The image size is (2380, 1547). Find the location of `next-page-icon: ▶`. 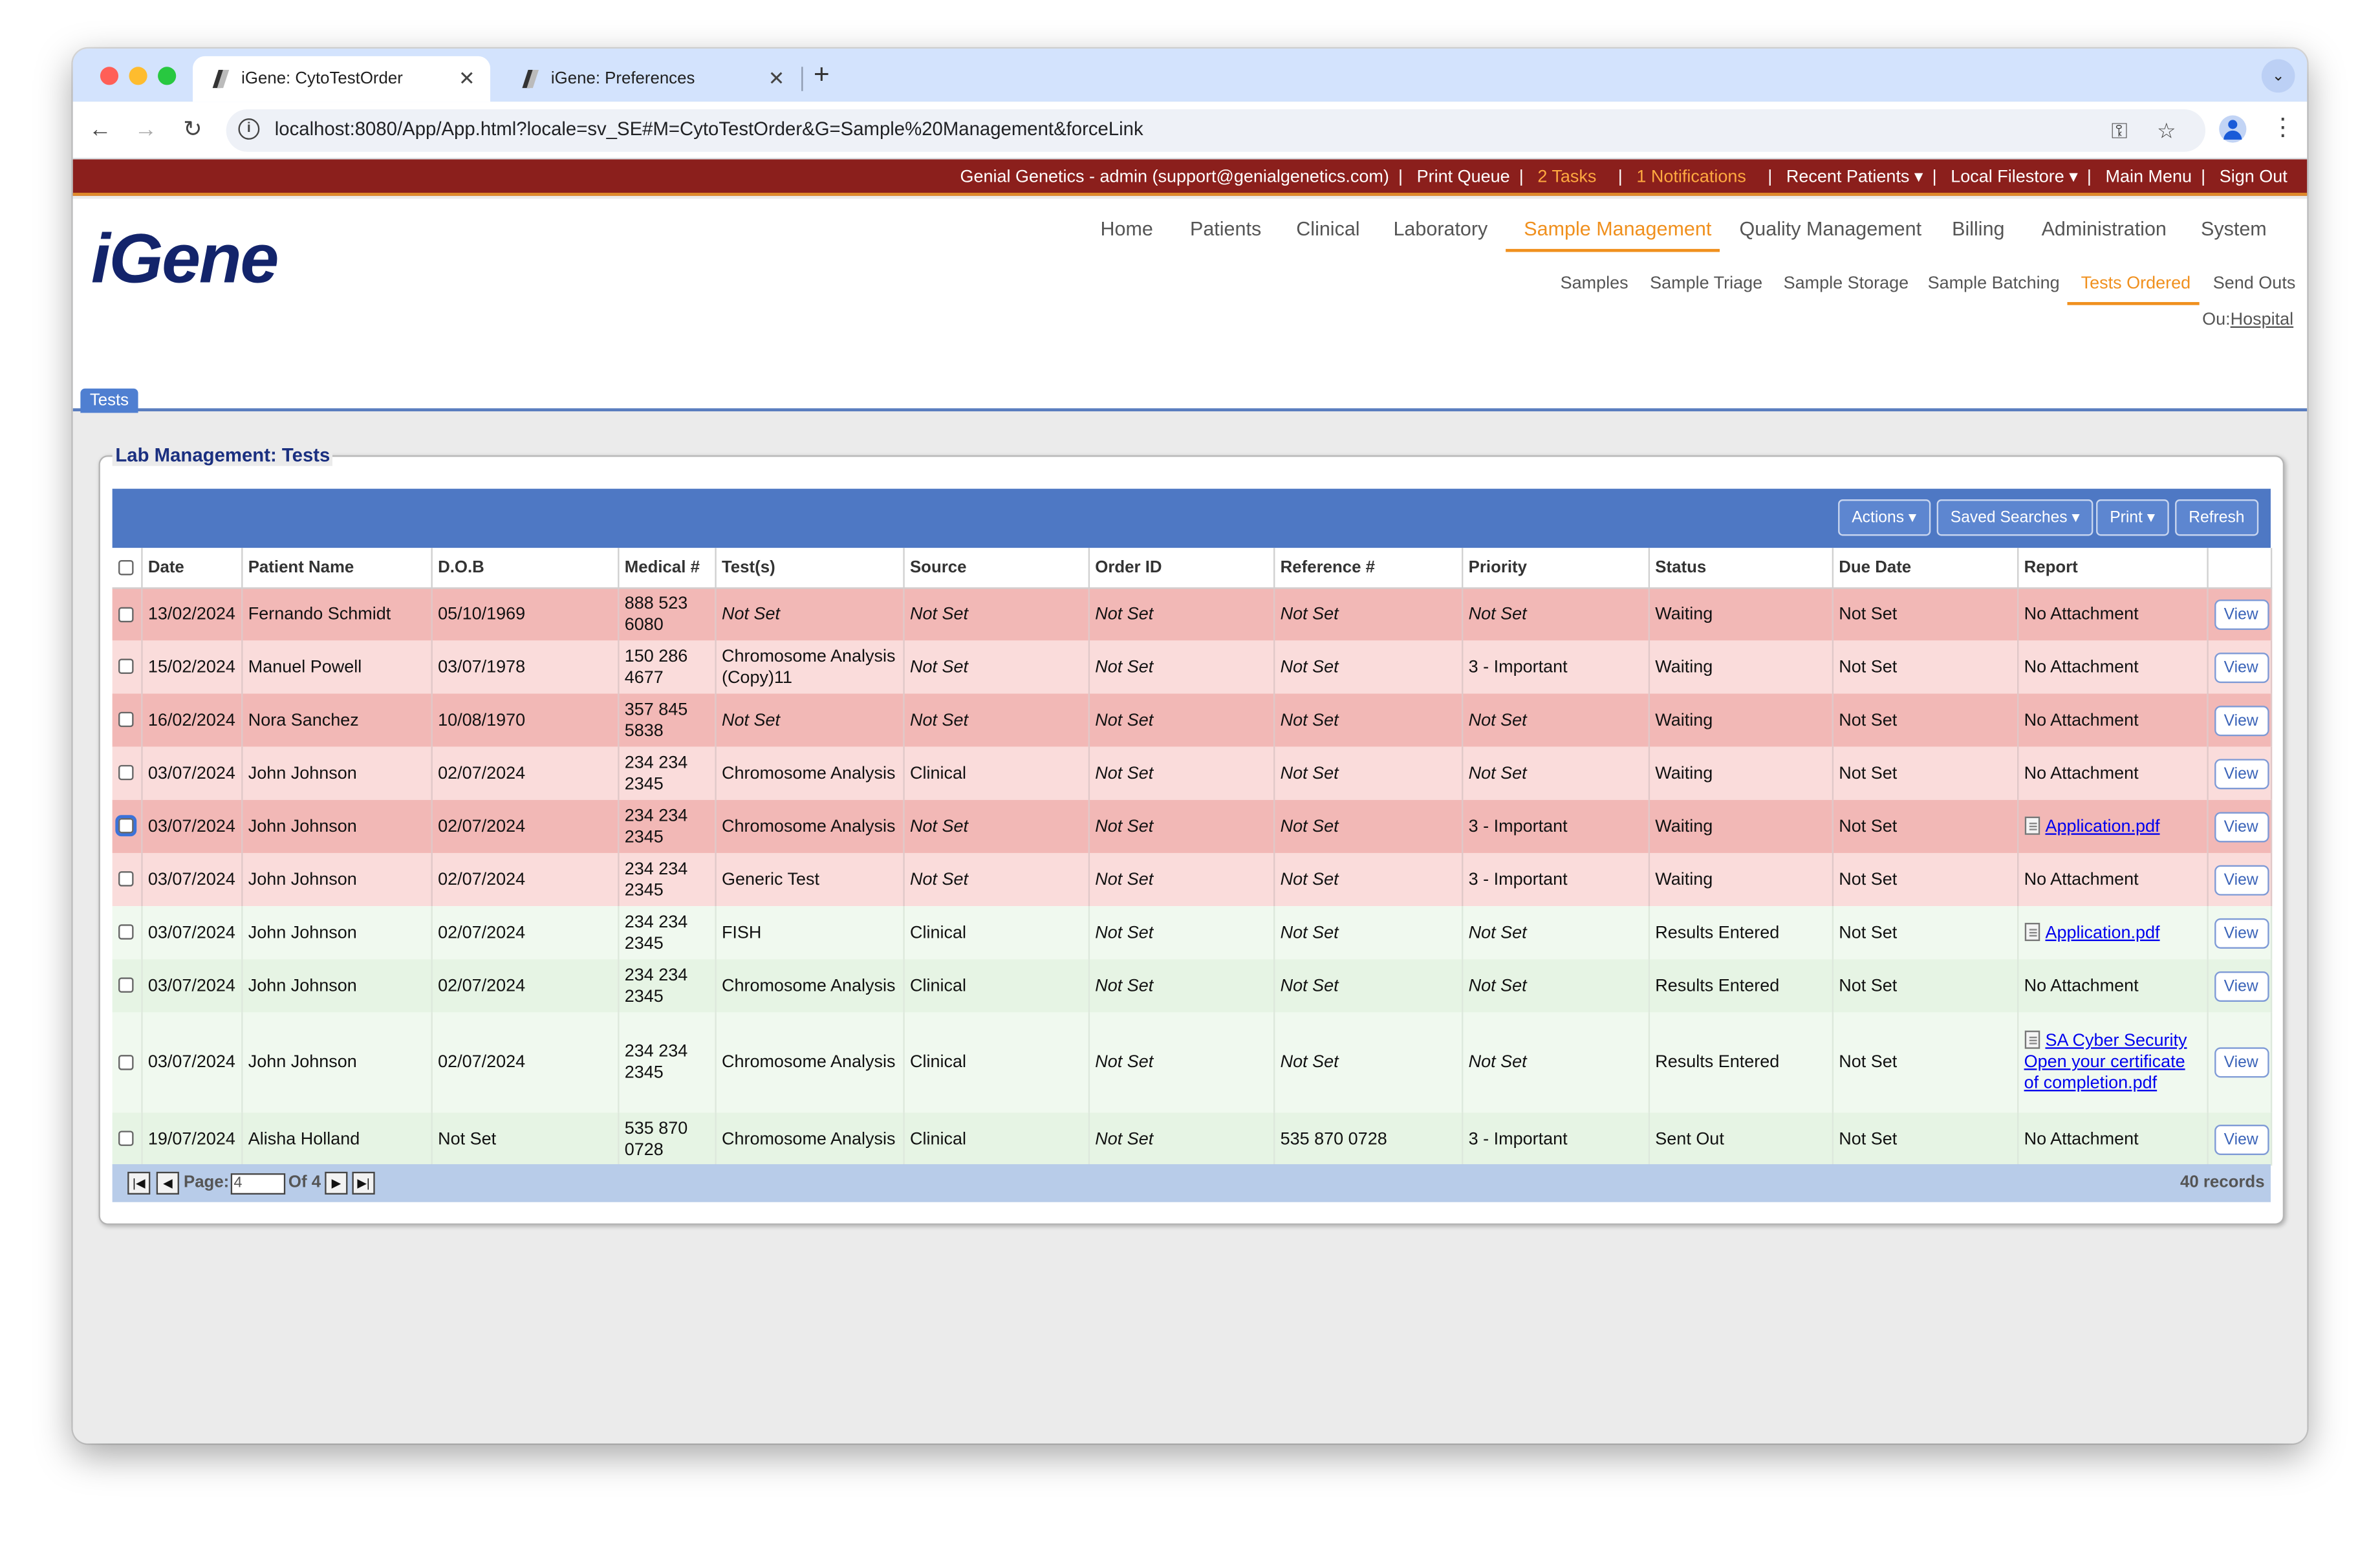

next-page-icon: ▶ is located at coordinates (336, 1183).